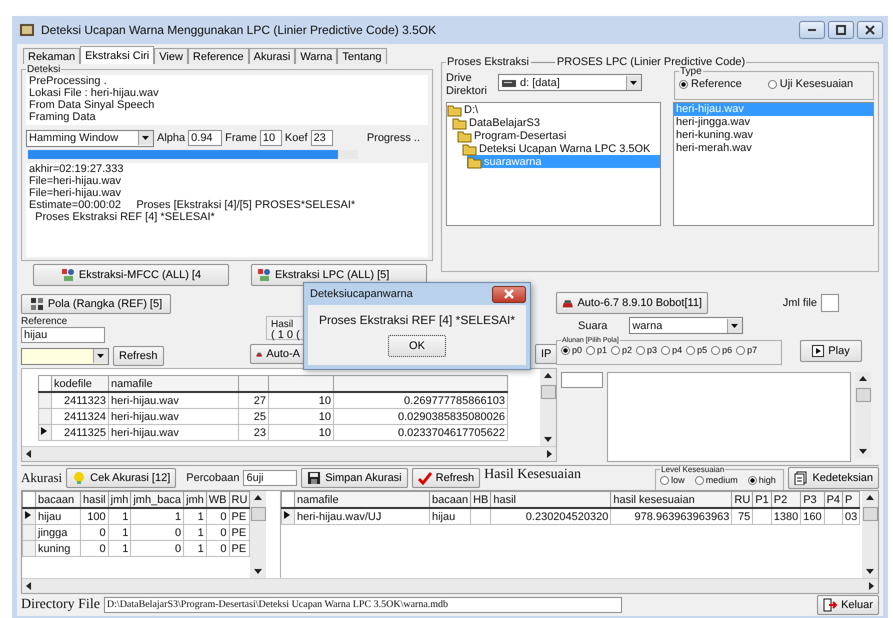  I want to click on play-button: Play, so click(831, 351).